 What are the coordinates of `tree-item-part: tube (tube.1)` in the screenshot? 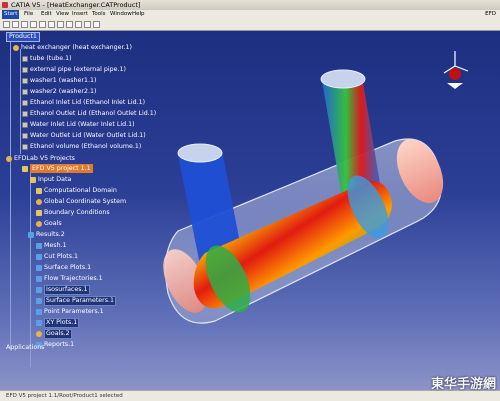 It's located at (51, 58).